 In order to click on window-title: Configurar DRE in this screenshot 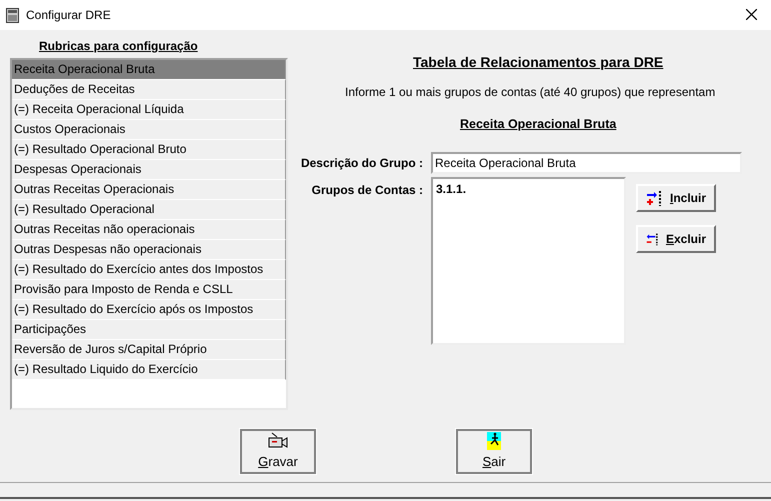, I will do `click(68, 15)`.